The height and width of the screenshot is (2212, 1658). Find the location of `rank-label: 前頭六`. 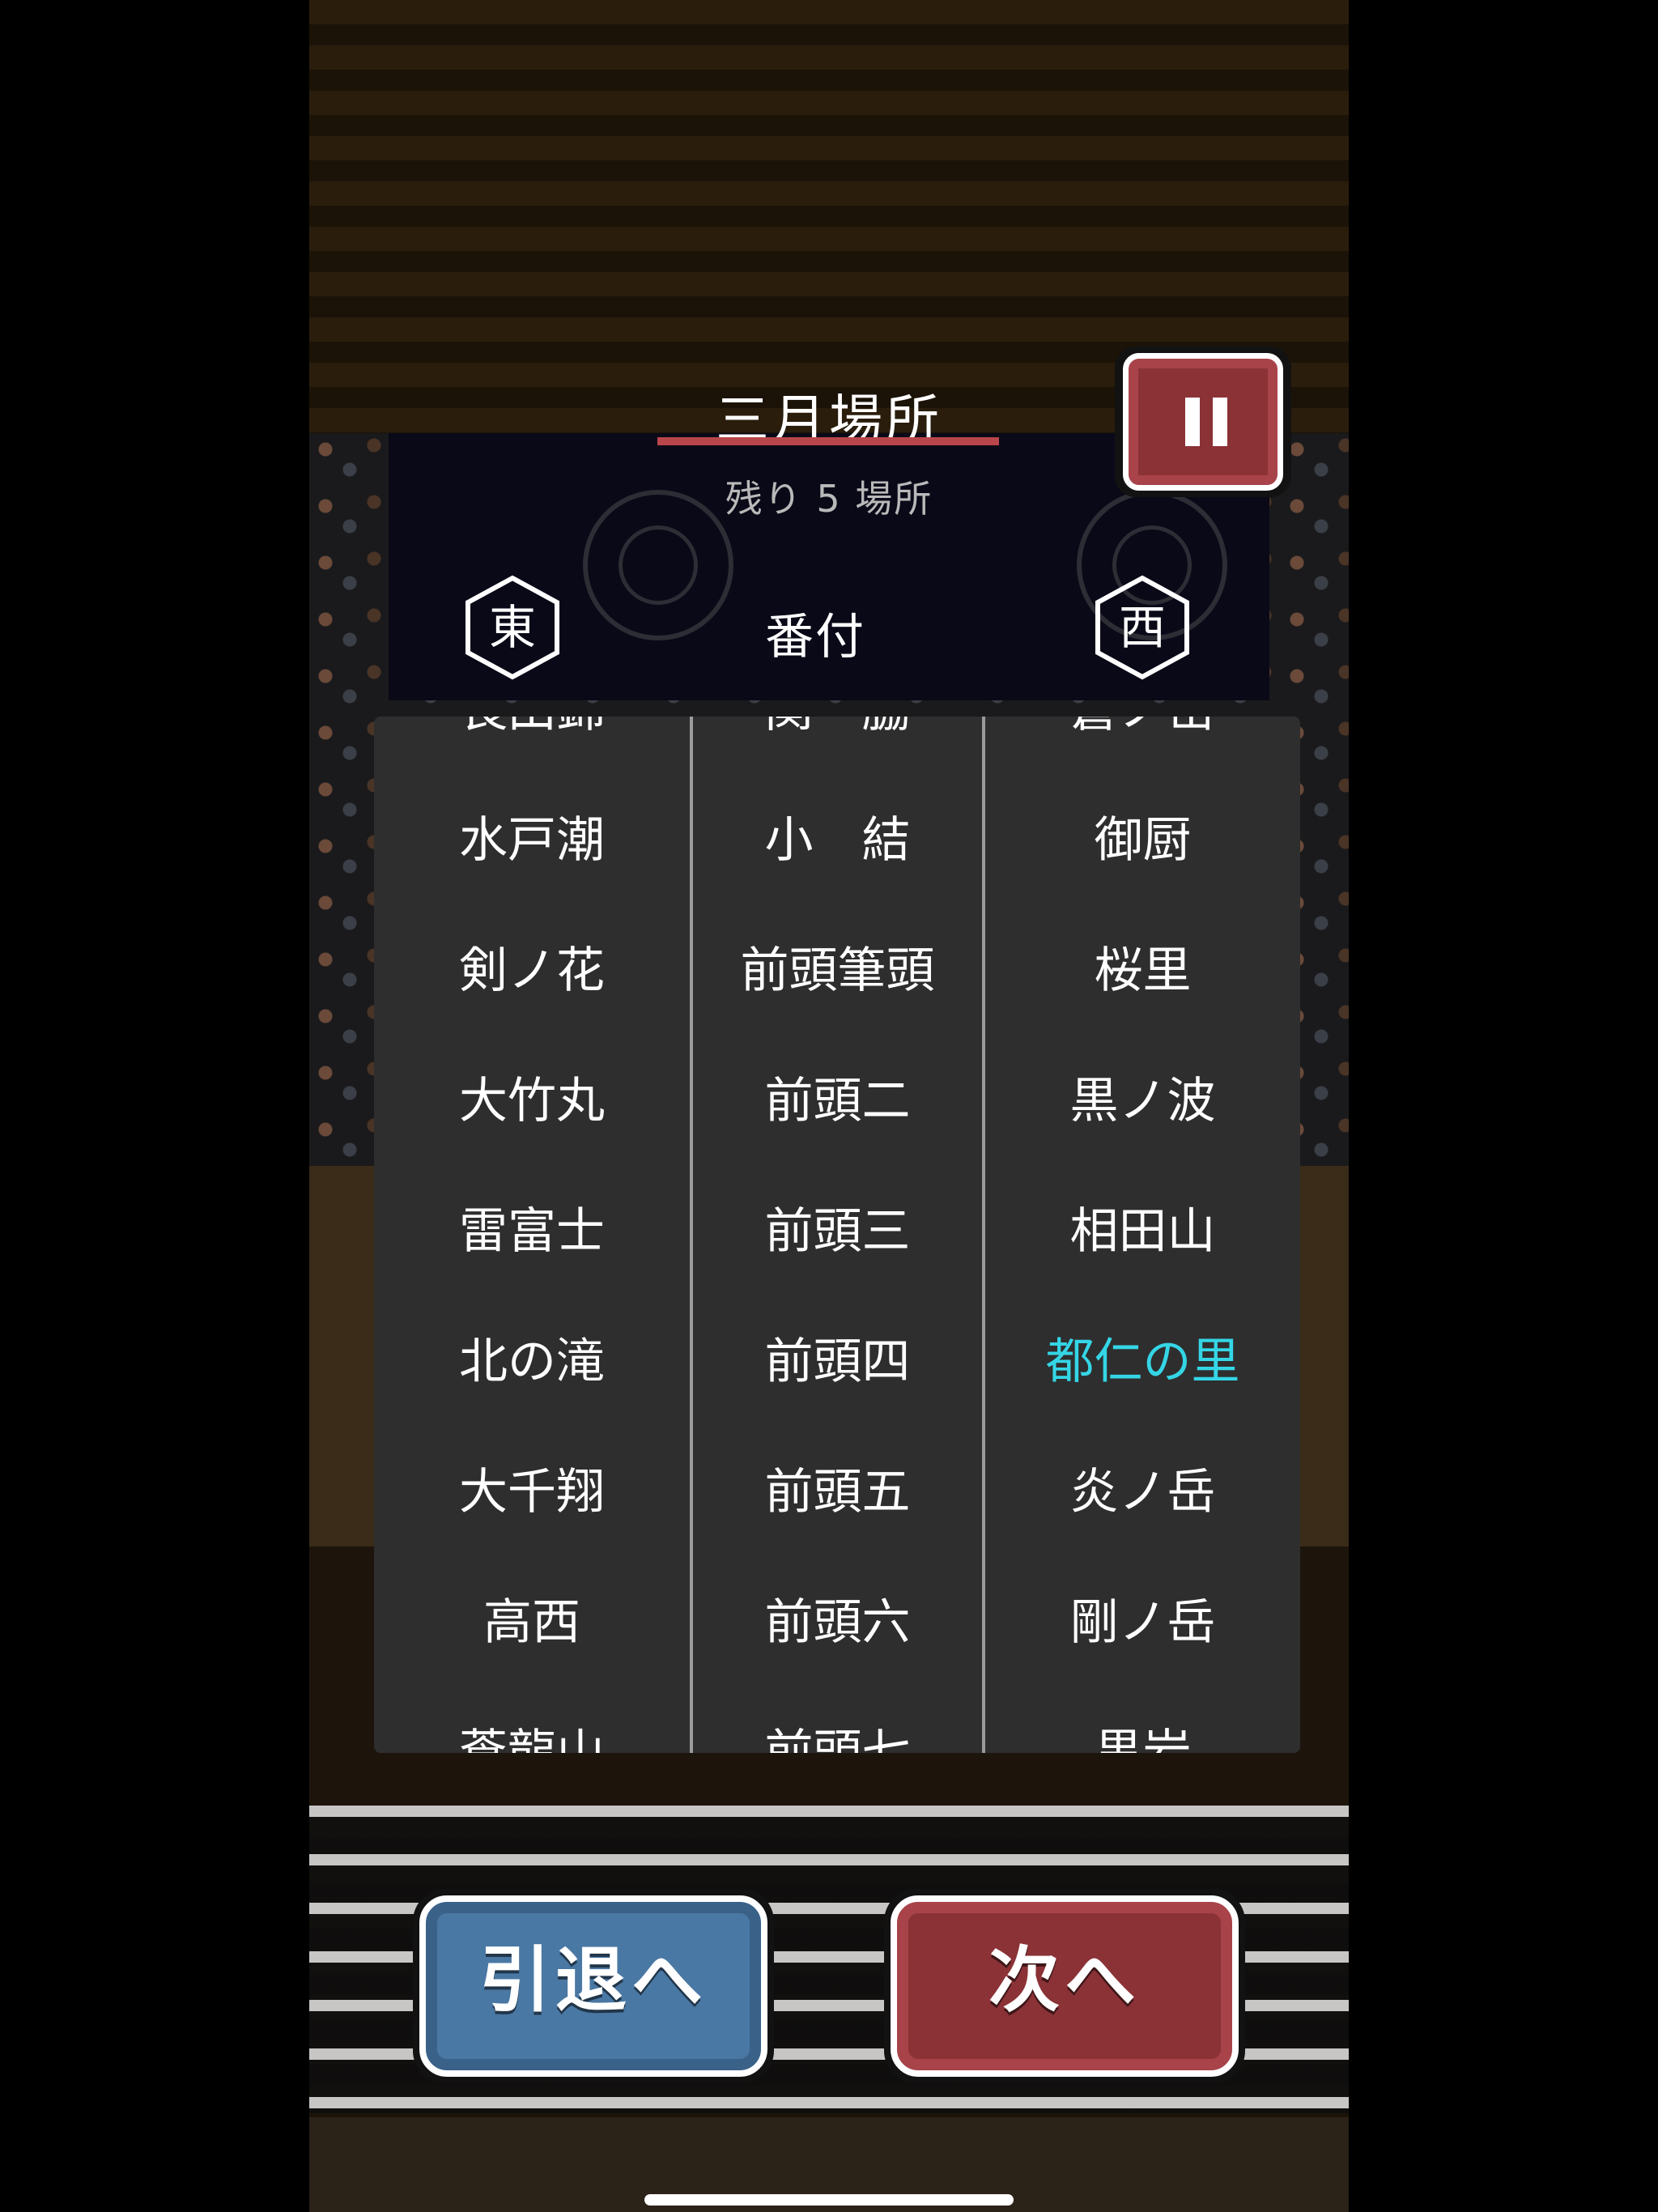

rank-label: 前頭六 is located at coordinates (837, 1623).